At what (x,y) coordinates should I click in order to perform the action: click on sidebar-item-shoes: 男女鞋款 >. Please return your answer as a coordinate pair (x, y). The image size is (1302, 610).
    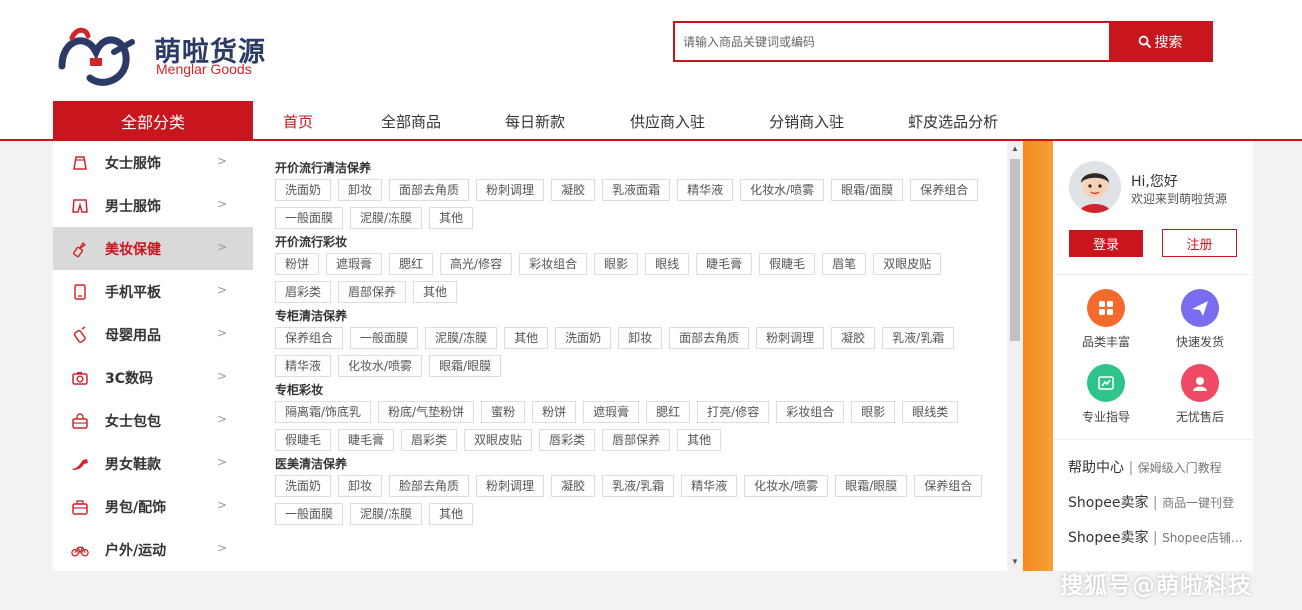
    Looking at the image, I should click on (153, 463).